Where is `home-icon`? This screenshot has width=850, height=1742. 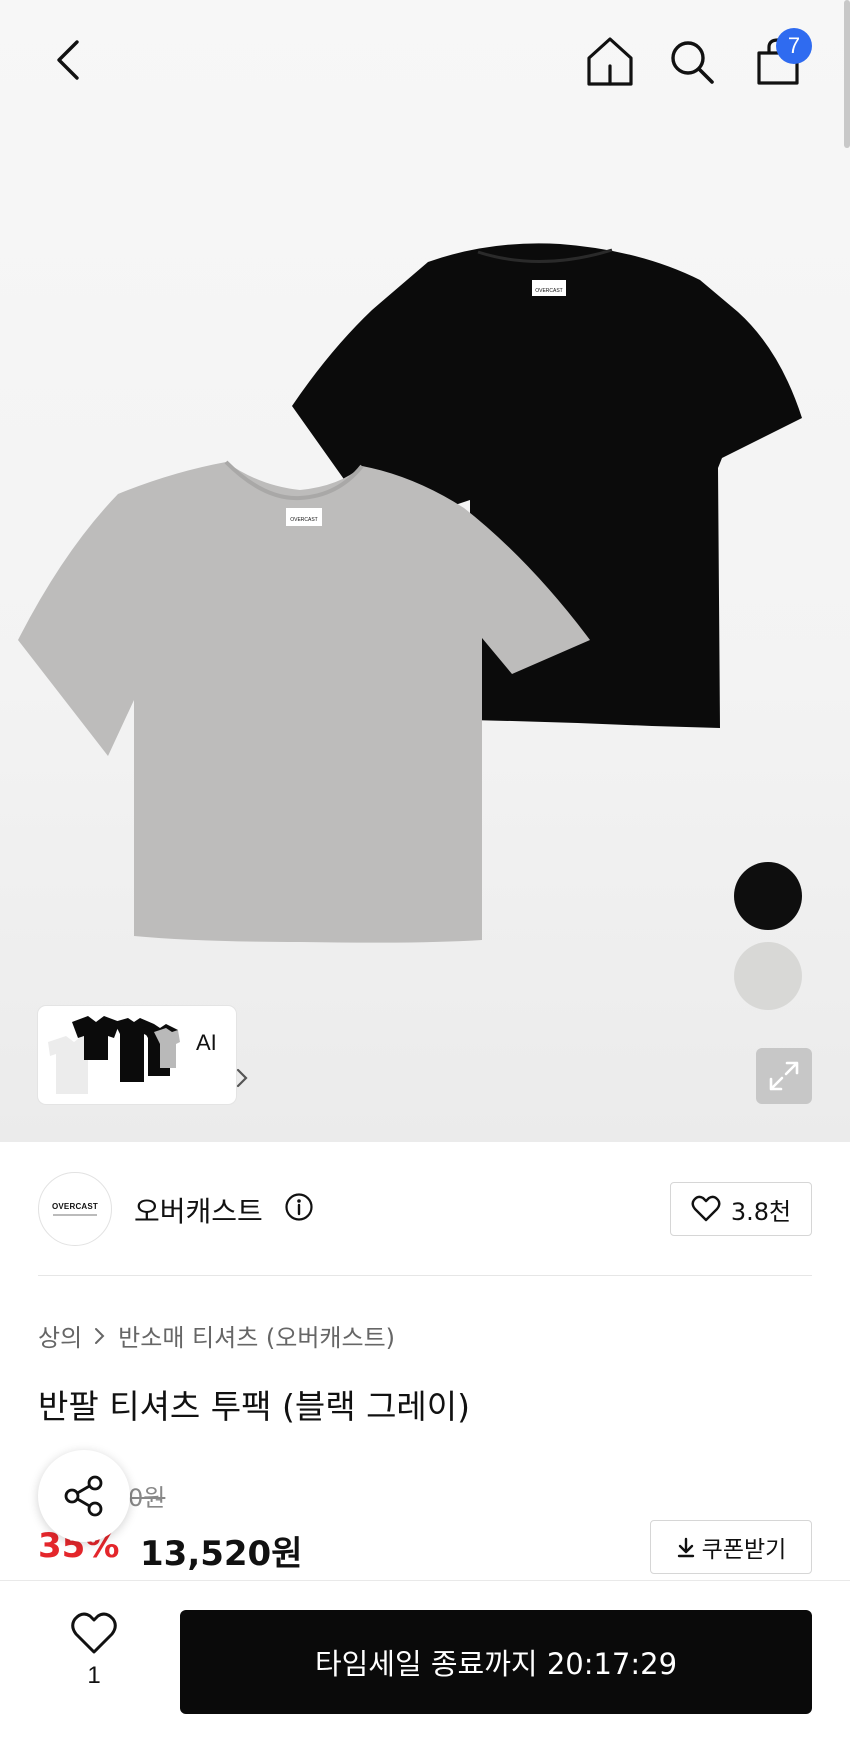
home-icon is located at coordinates (610, 61).